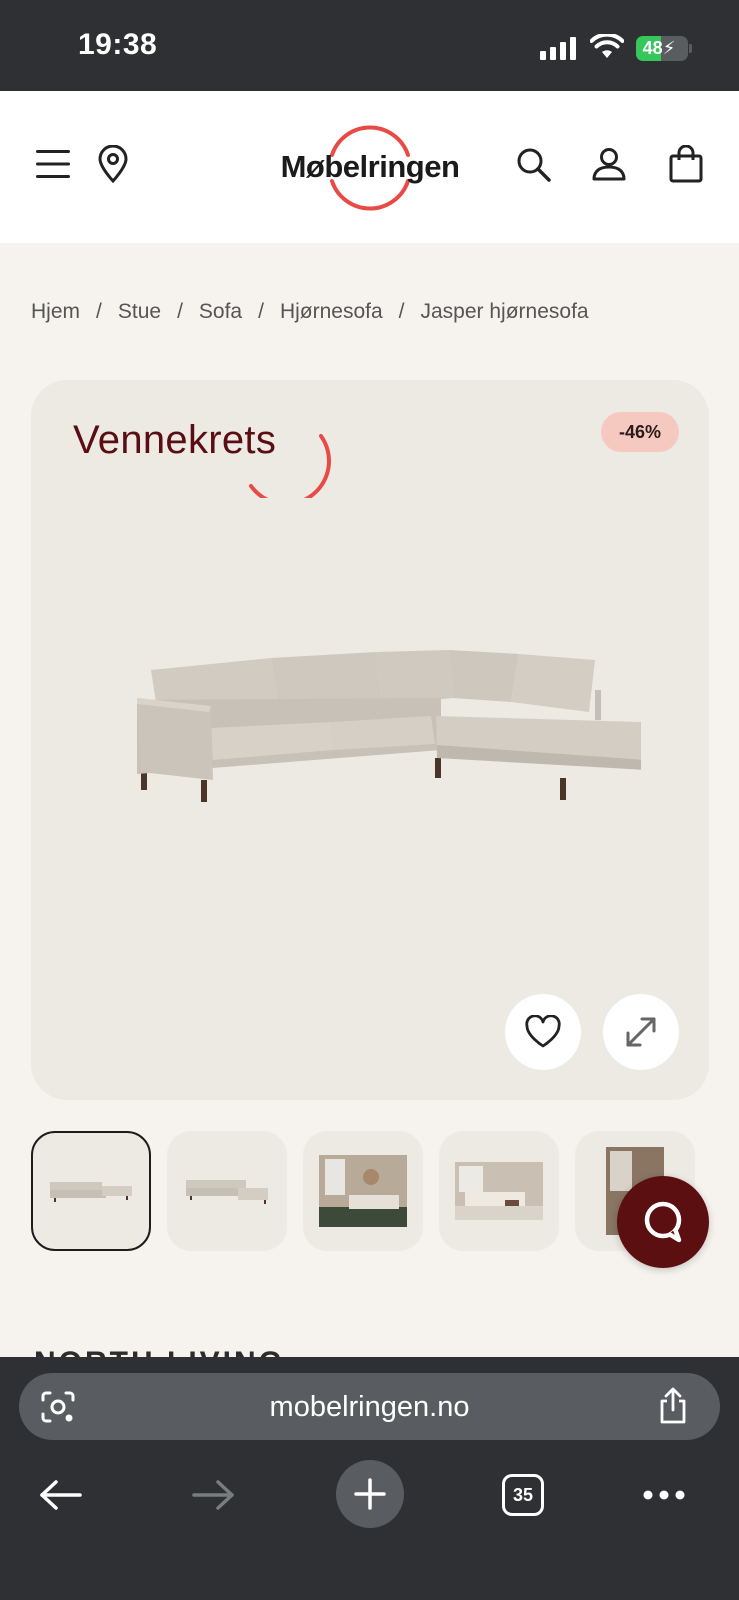 Image resolution: width=739 pixels, height=1600 pixels. I want to click on breadcrumb-item-sofa: Sofa, so click(220, 312).